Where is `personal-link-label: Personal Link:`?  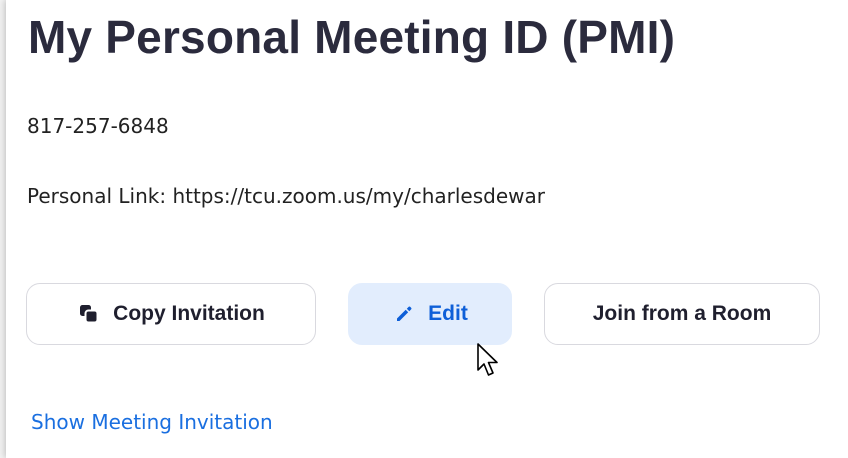 personal-link-label: Personal Link: is located at coordinates (97, 196).